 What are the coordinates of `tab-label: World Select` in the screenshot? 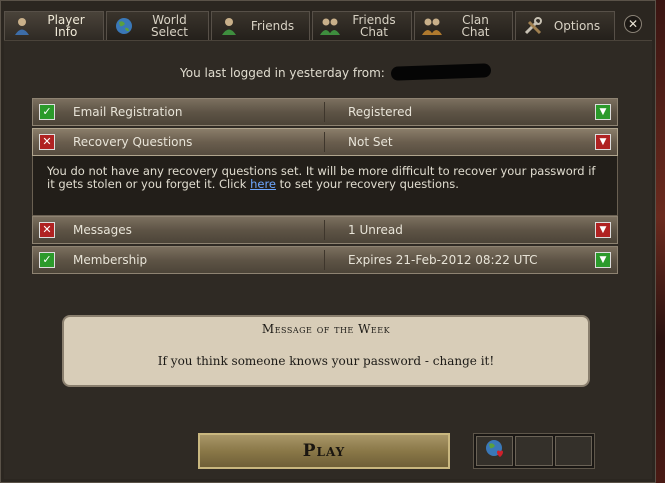 It's located at (169, 26).